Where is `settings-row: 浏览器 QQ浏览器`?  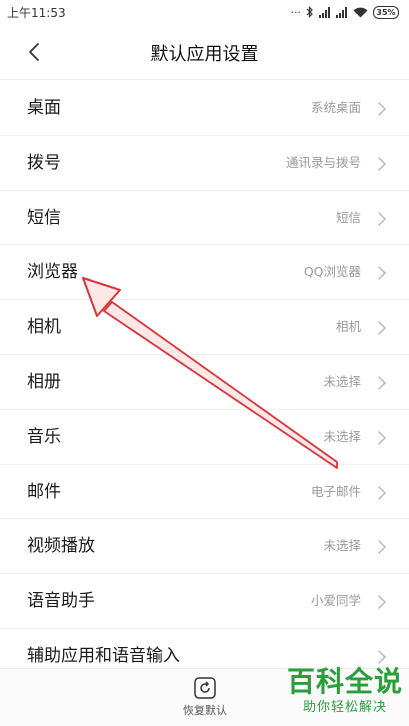
settings-row: 浏览器 QQ浏览器 is located at coordinates (204, 273).